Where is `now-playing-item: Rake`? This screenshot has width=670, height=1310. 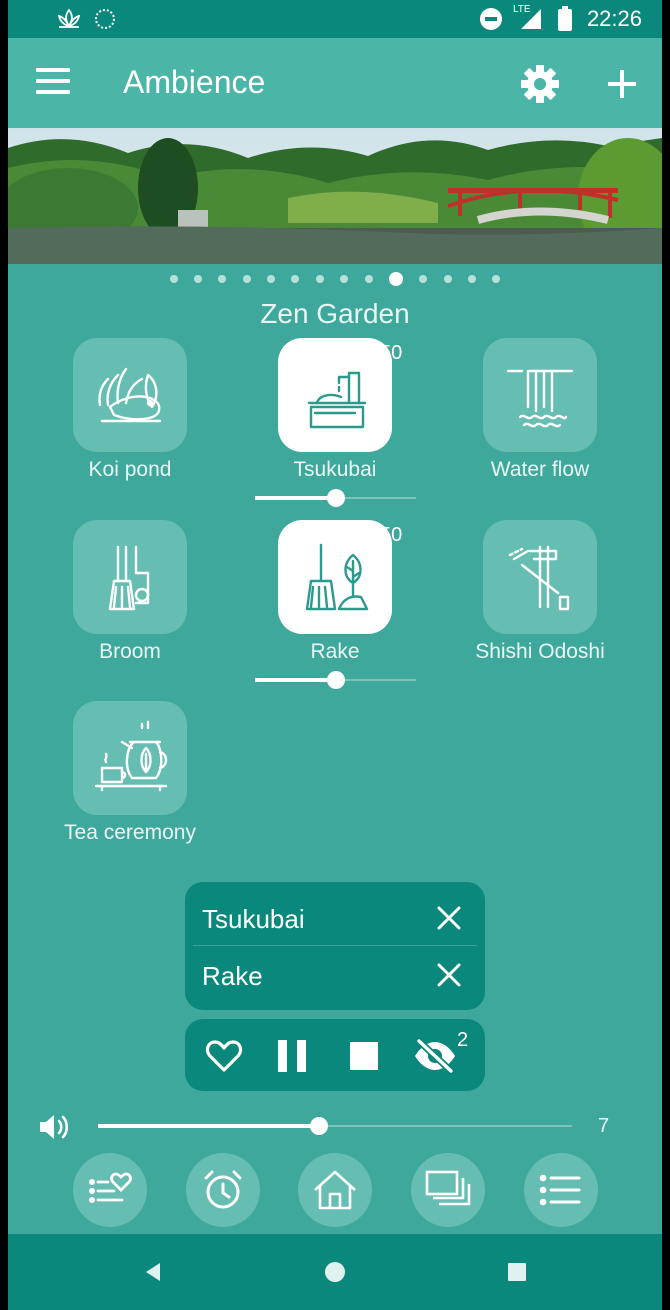 now-playing-item: Rake is located at coordinates (335, 975).